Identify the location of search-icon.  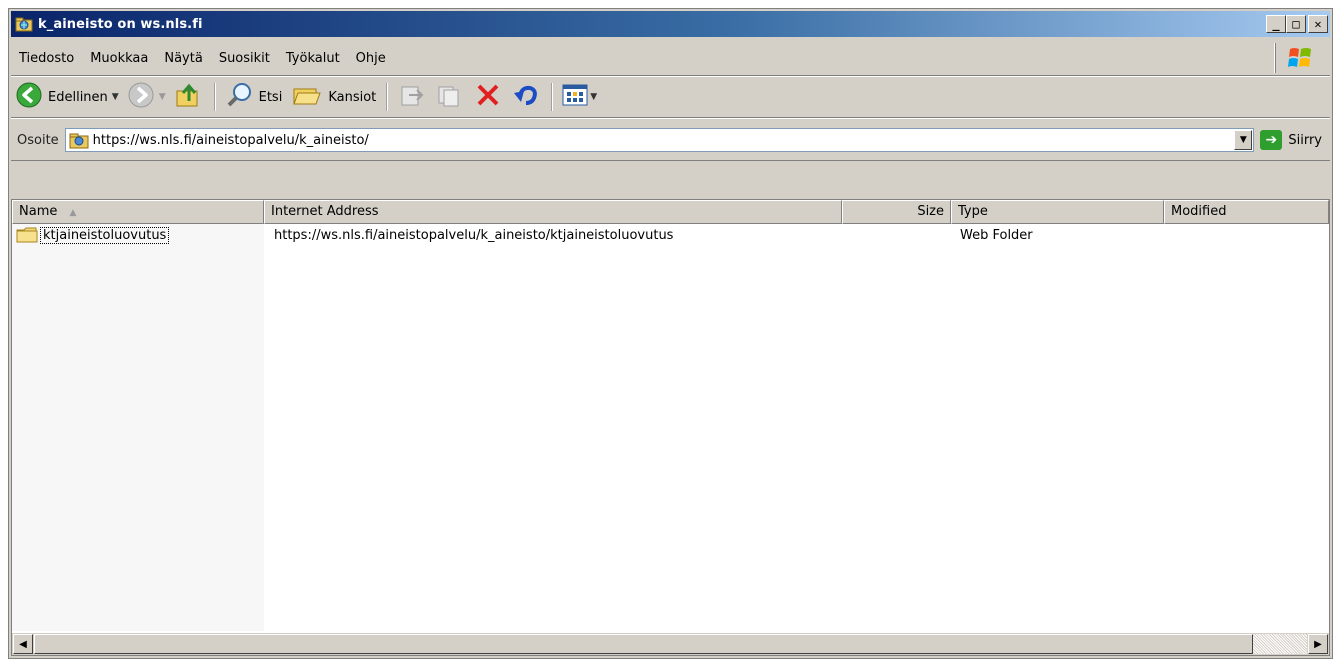
(240, 97).